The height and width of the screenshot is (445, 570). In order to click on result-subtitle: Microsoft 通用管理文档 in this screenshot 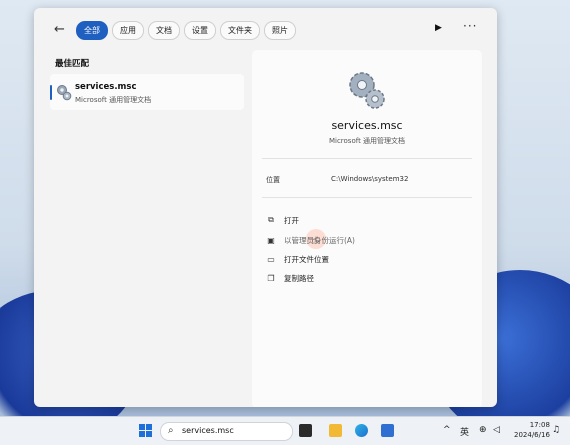, I will do `click(113, 100)`.